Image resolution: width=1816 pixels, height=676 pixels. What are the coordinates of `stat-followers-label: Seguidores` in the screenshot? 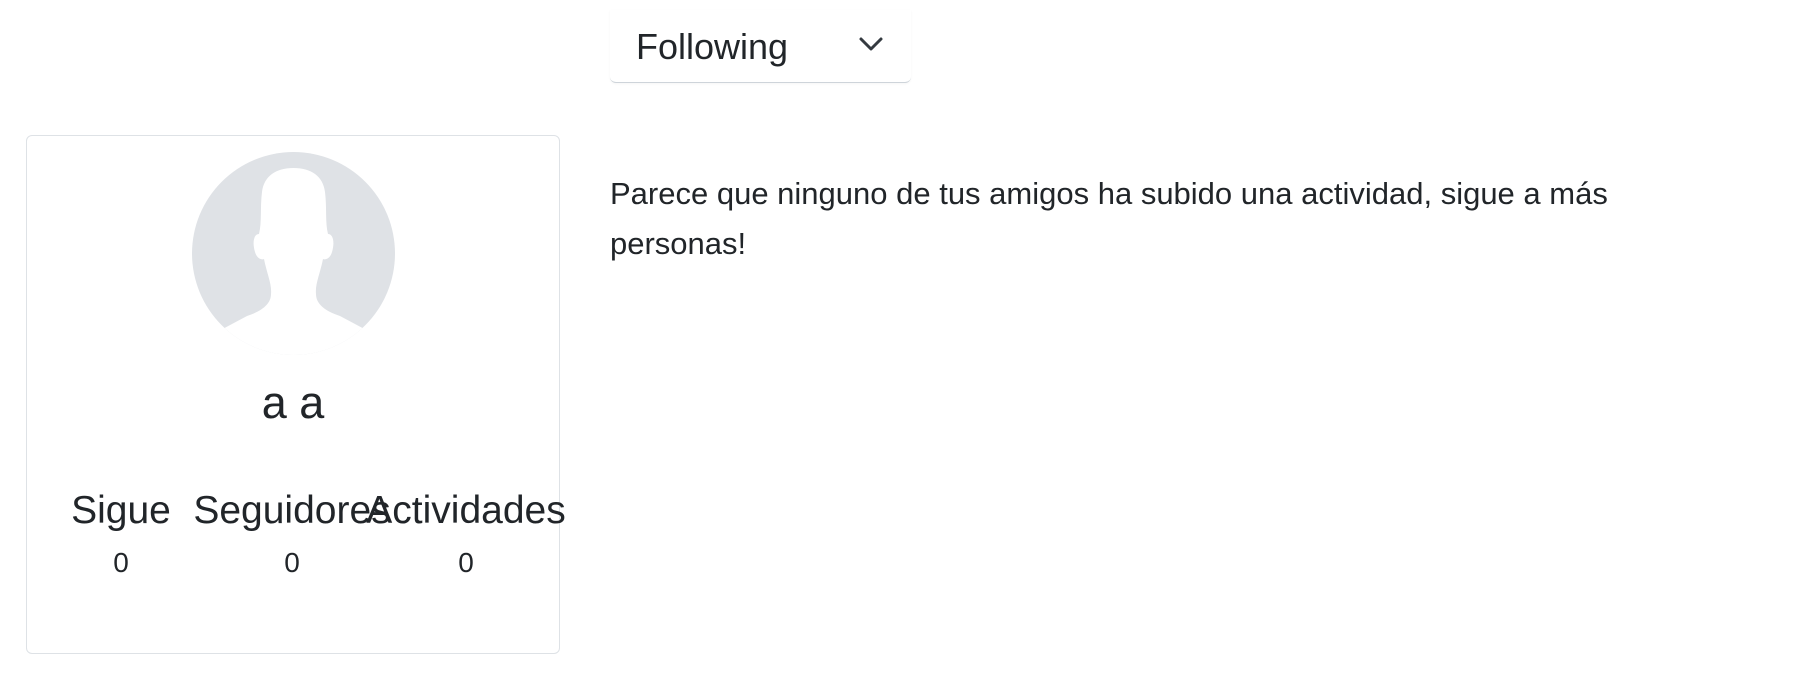 It's located at (292, 510).